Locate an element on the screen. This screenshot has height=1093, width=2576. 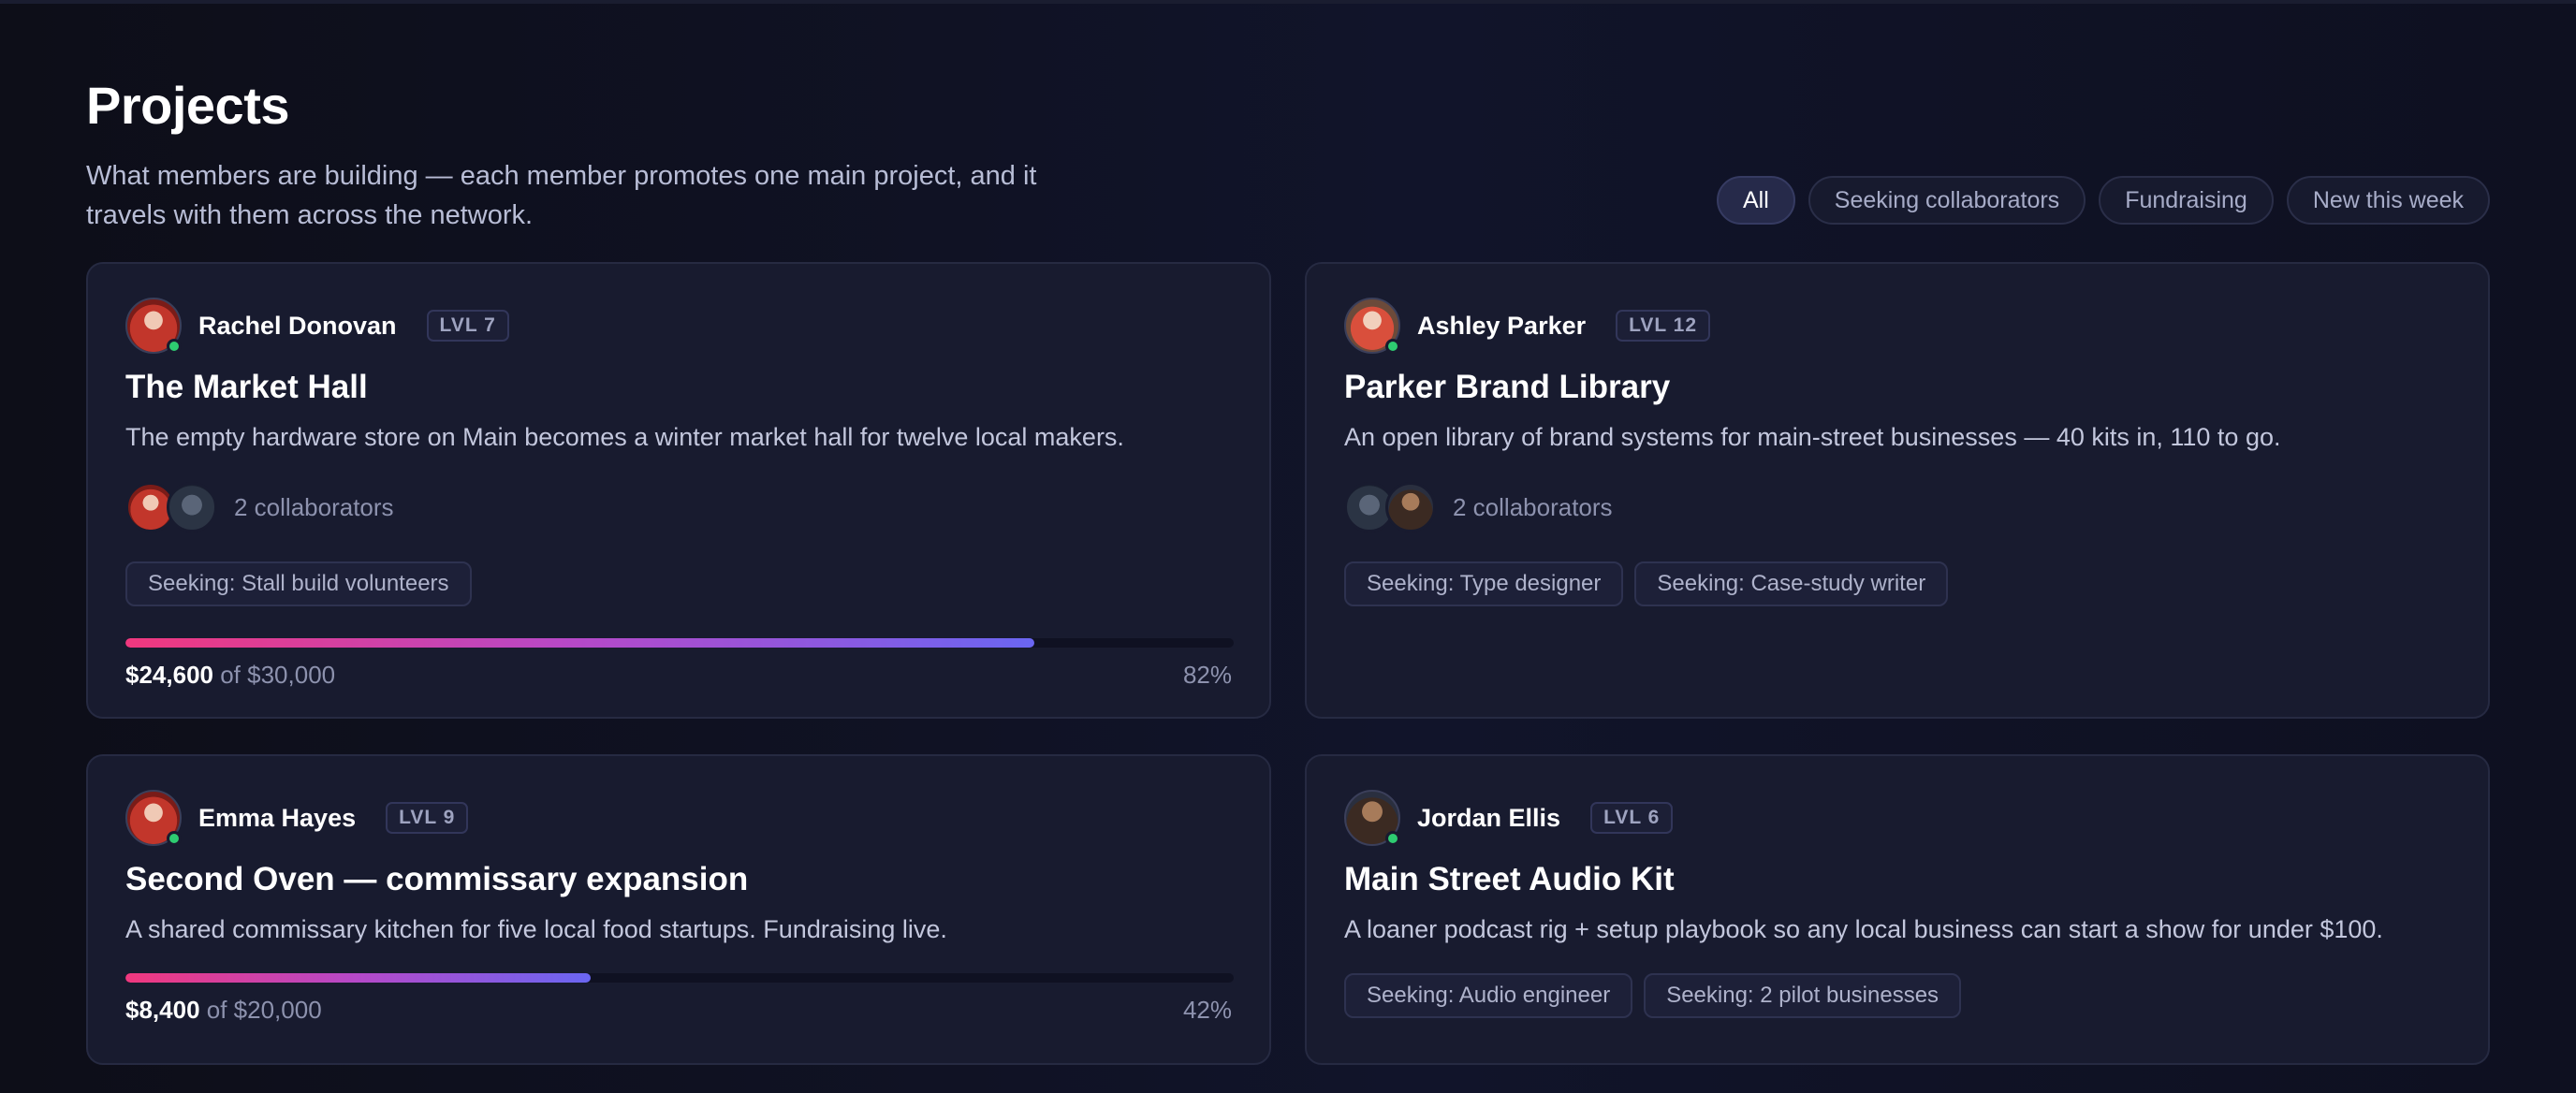
card-owner: Ashley Parker LVL 12 is located at coordinates (1527, 326).